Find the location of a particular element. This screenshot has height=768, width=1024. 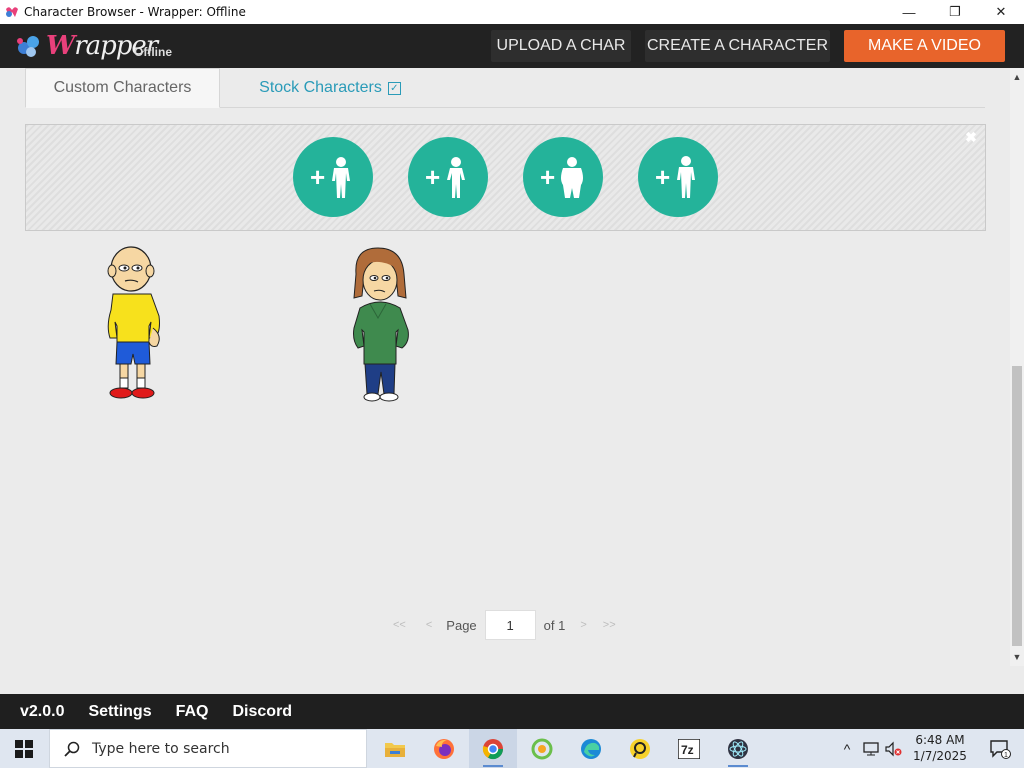

maximize-button: ❐ is located at coordinates (955, 12).